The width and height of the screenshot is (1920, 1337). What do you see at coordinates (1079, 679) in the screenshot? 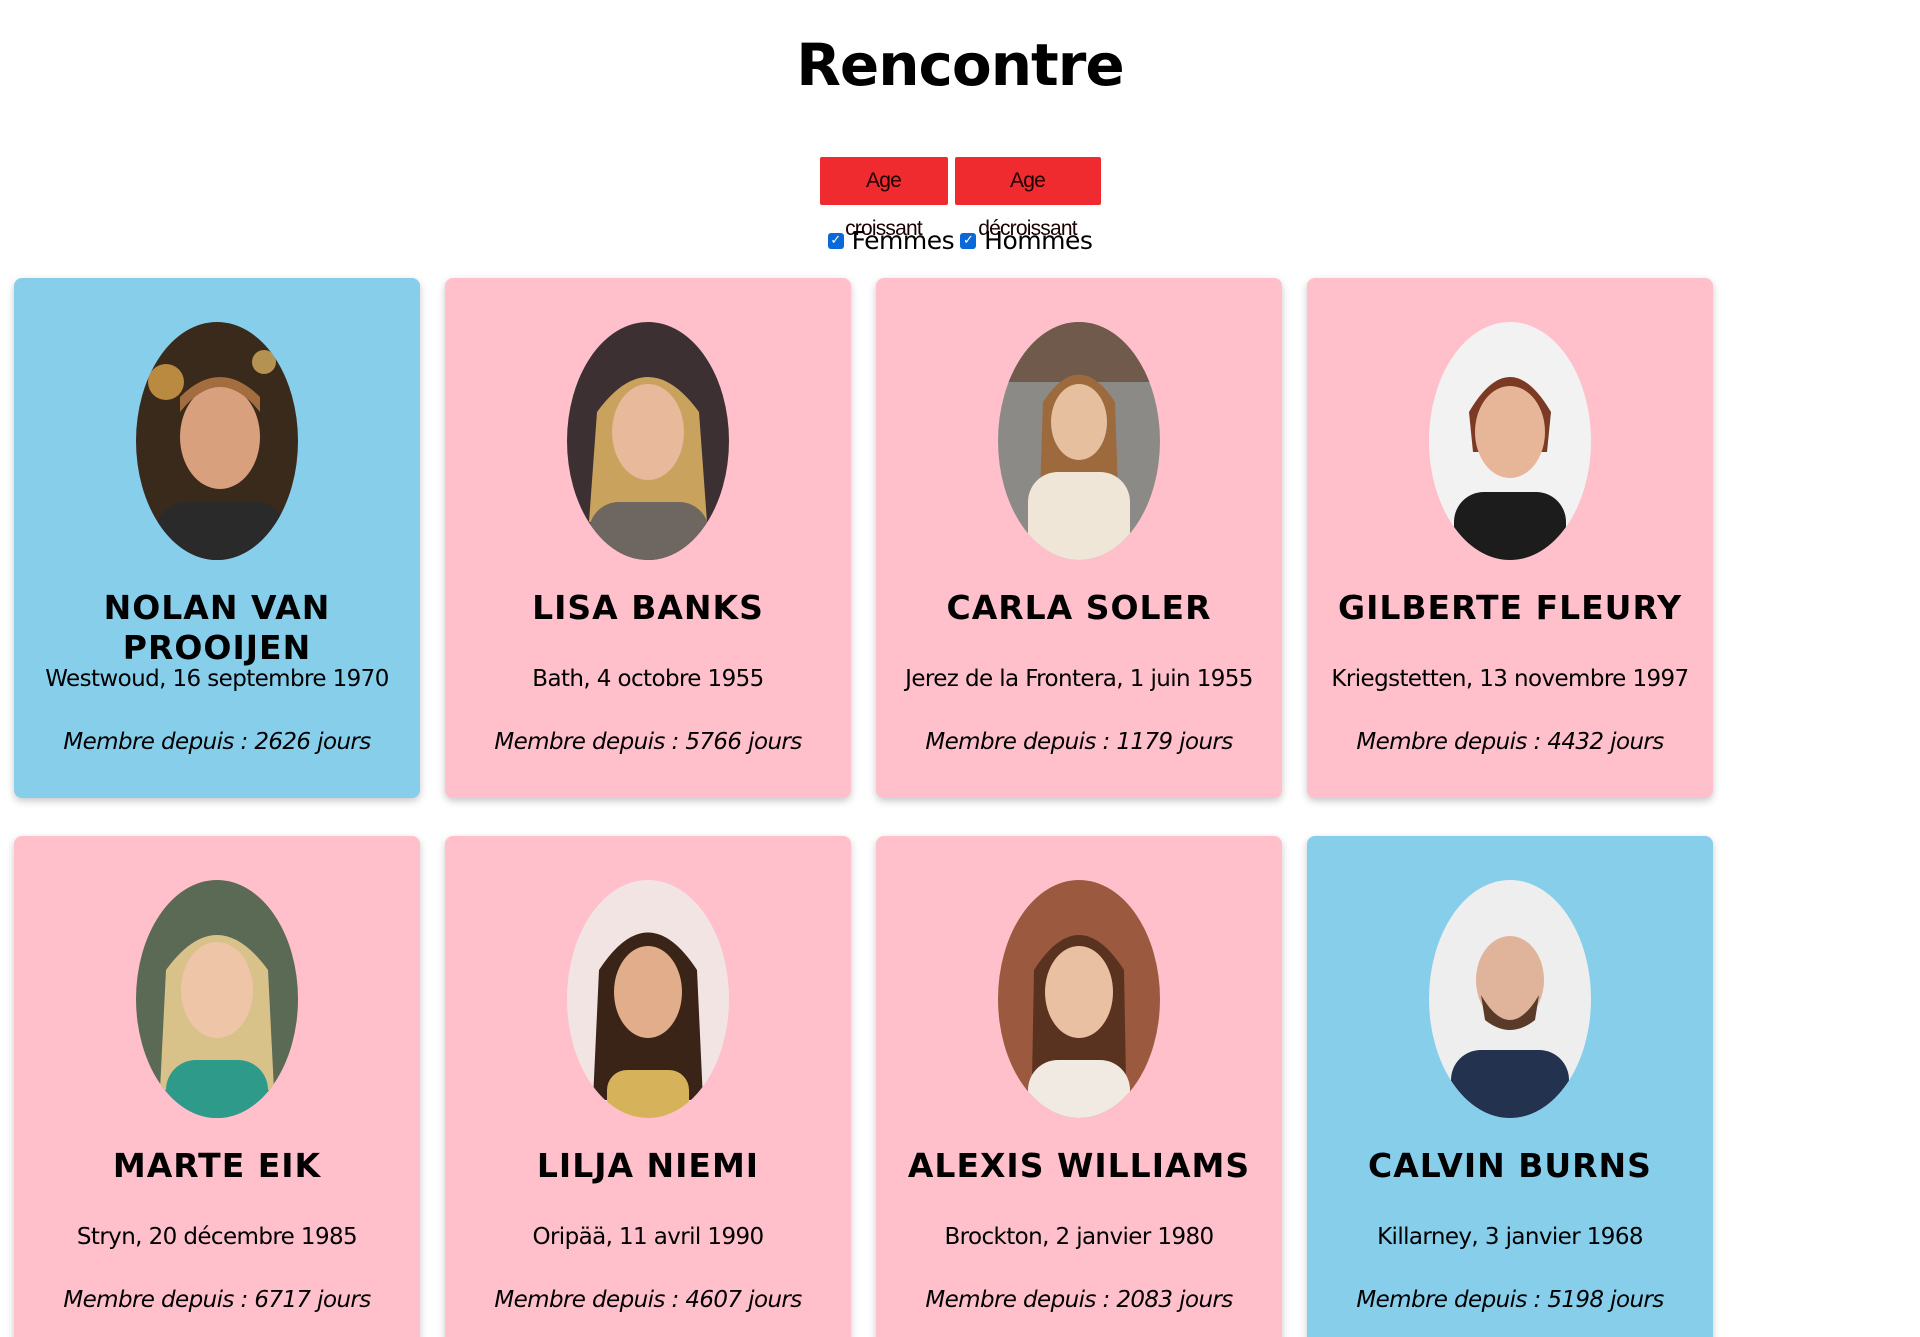
I see `member-origin: Jerez de la Frontera, 1 juin 1955` at bounding box center [1079, 679].